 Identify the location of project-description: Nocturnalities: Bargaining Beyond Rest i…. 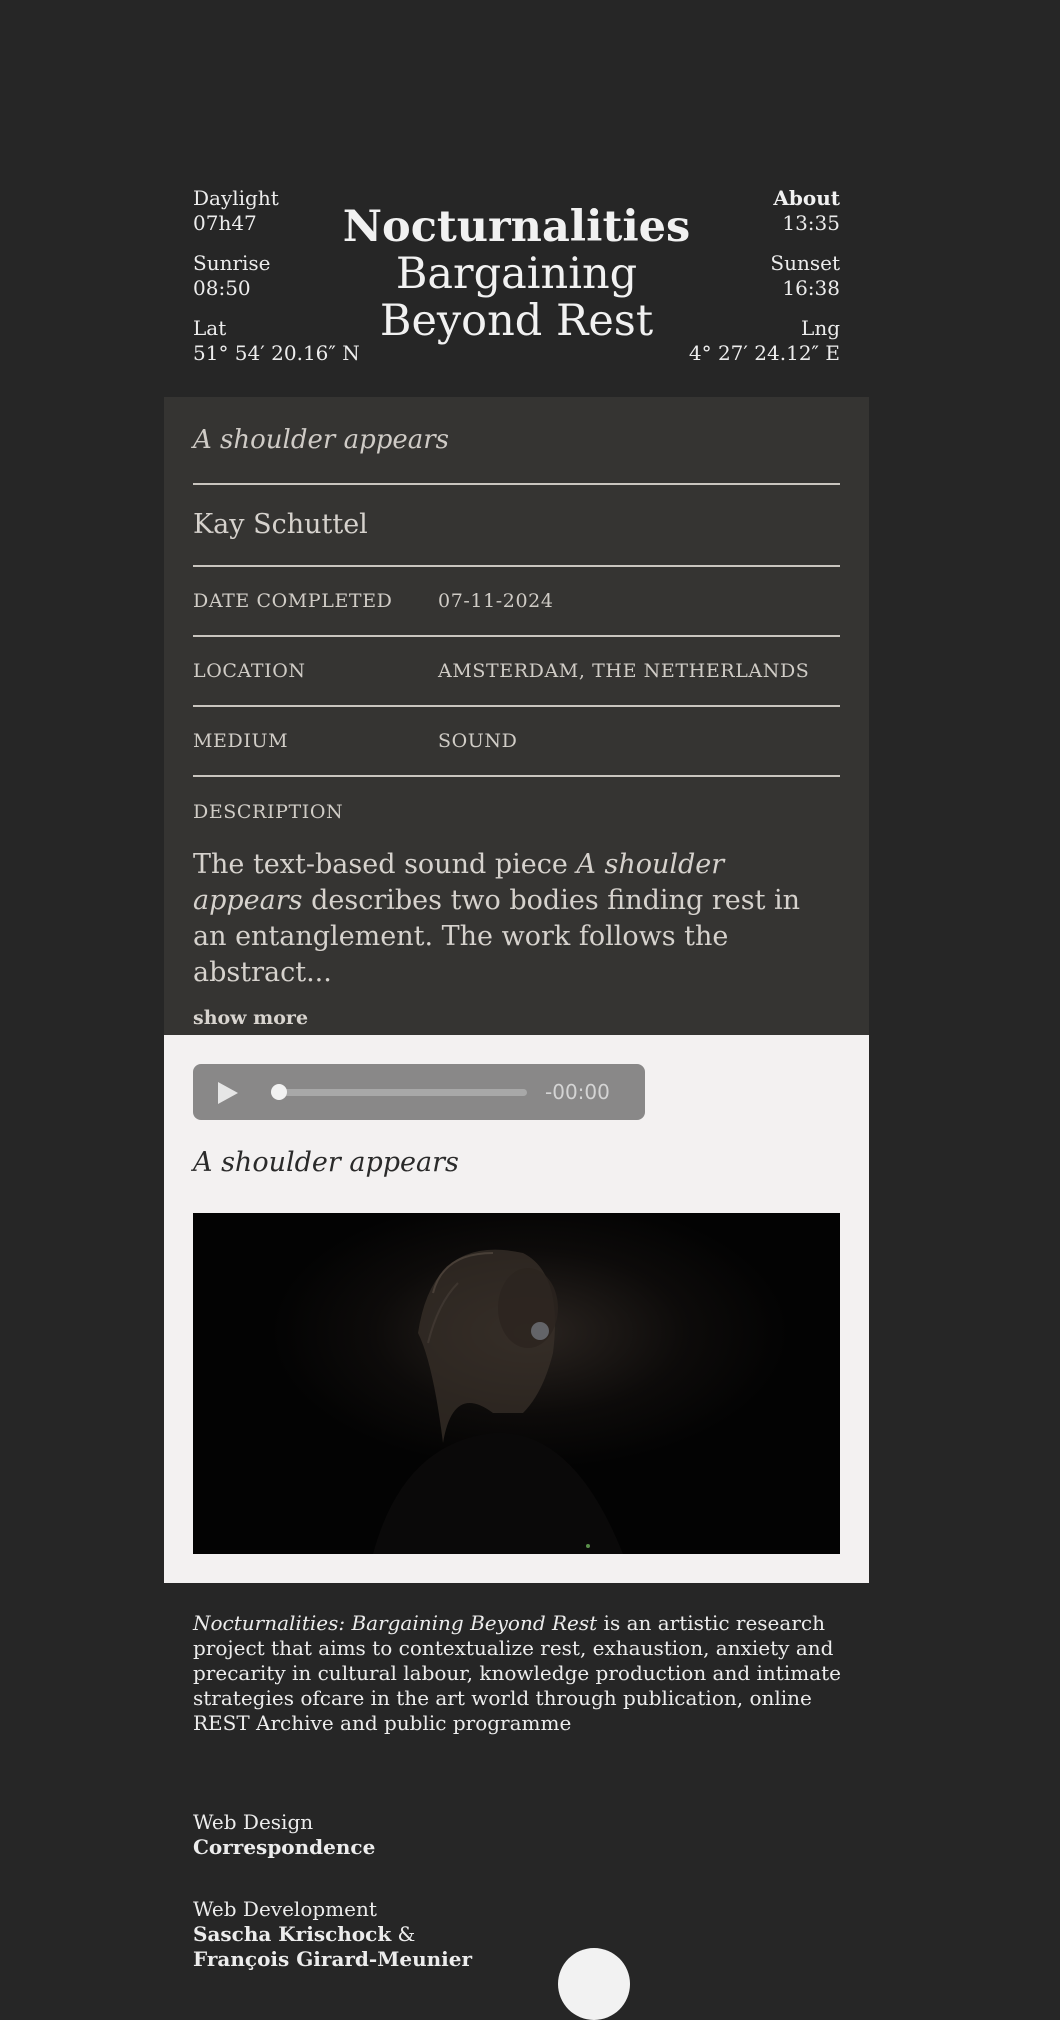
(523, 1673).